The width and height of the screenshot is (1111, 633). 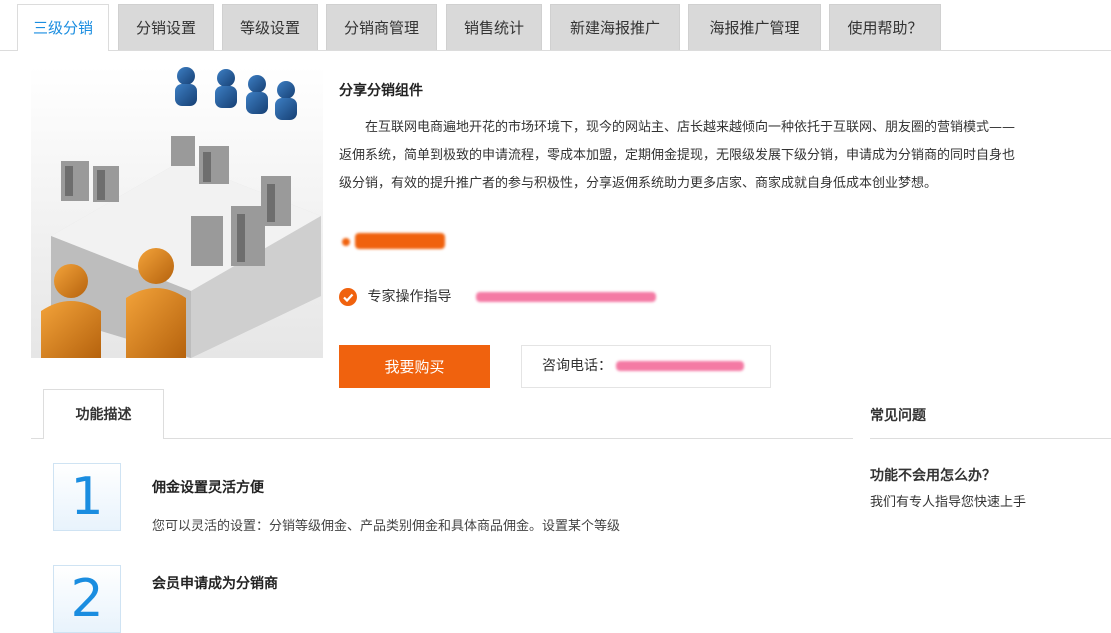 I want to click on guide-contact-redacted, so click(x=565, y=297).